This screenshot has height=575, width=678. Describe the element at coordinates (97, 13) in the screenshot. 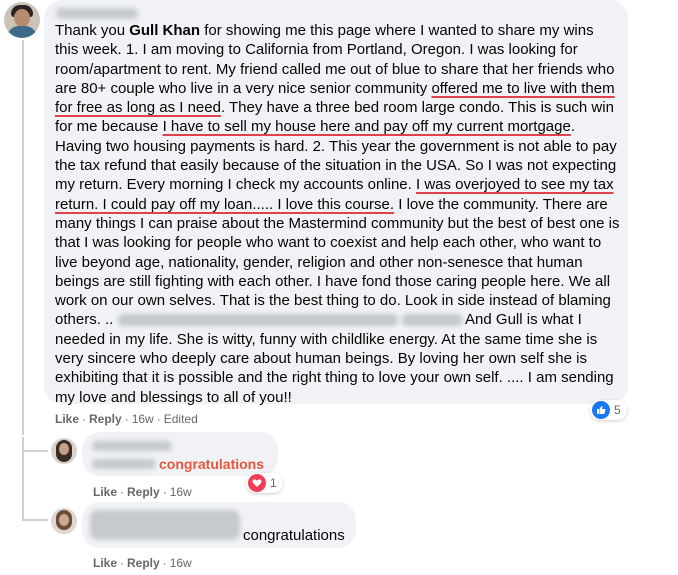

I see `commenter-name-redacted` at that location.